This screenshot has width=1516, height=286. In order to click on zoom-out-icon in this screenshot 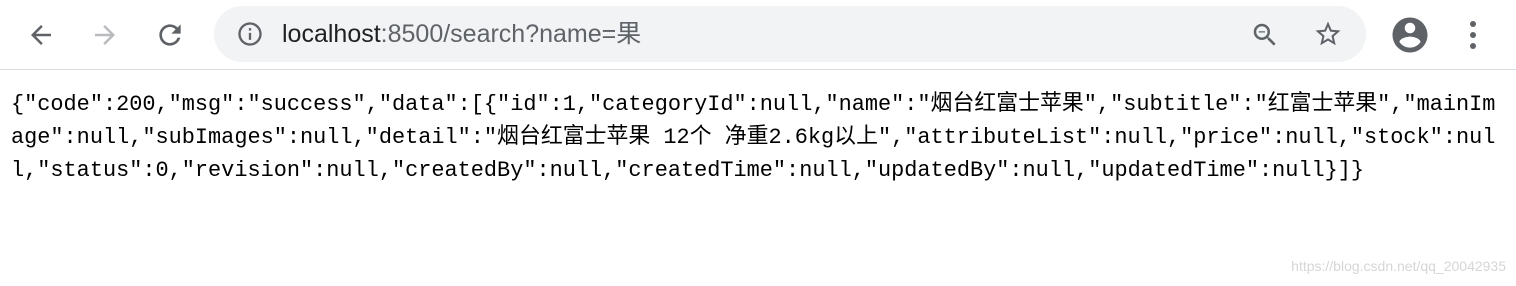, I will do `click(1265, 35)`.